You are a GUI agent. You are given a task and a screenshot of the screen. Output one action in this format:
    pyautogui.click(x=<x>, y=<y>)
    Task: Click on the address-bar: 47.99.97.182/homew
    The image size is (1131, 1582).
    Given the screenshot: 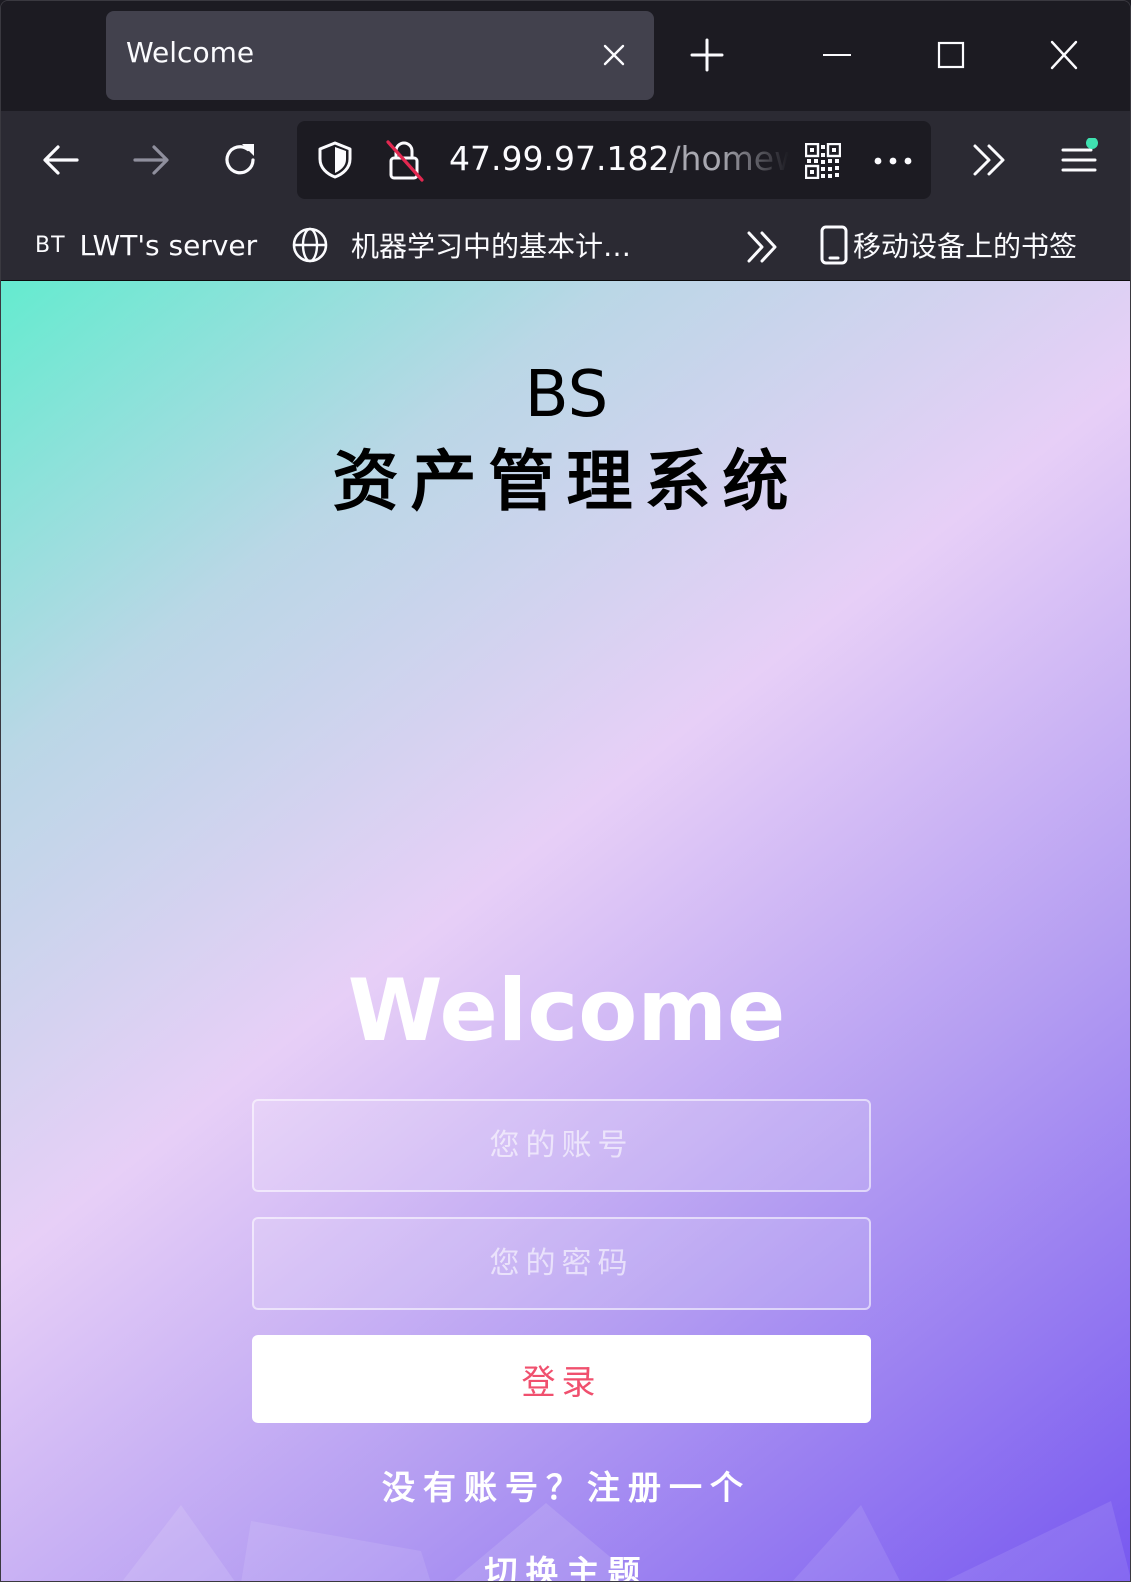 What is the action you would take?
    pyautogui.click(x=614, y=160)
    